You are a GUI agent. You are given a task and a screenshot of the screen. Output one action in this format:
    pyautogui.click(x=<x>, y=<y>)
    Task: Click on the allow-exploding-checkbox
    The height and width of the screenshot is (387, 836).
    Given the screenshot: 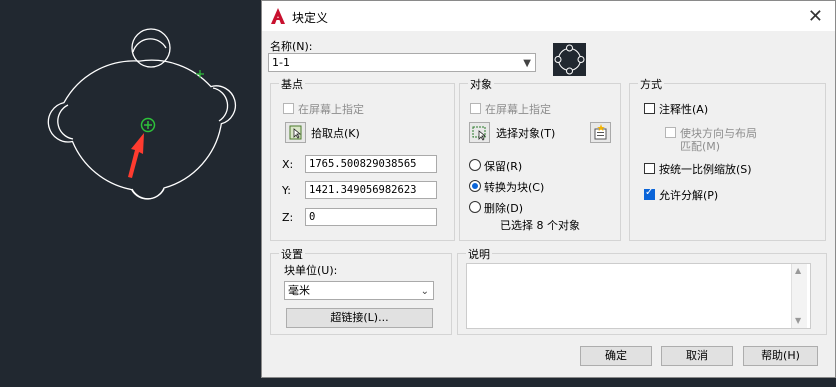 What is the action you would take?
    pyautogui.click(x=649, y=193)
    